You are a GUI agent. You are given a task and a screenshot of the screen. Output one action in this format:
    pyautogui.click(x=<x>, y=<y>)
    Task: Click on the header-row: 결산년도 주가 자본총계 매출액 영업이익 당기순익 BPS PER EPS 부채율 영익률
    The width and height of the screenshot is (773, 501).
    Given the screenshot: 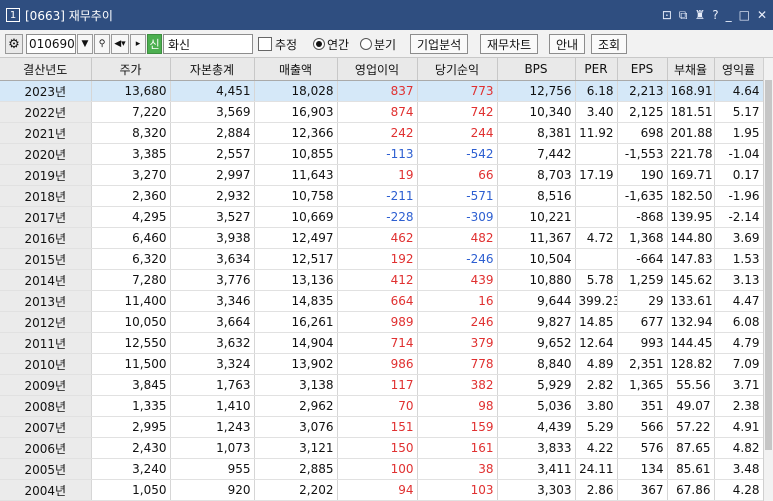 What is the action you would take?
    pyautogui.click(x=382, y=69)
    